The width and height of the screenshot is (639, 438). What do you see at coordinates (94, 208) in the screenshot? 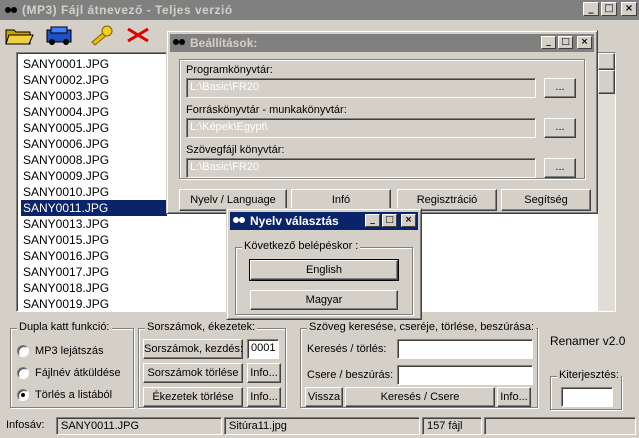
I see `file-list-item: SANY0011.JPG` at bounding box center [94, 208].